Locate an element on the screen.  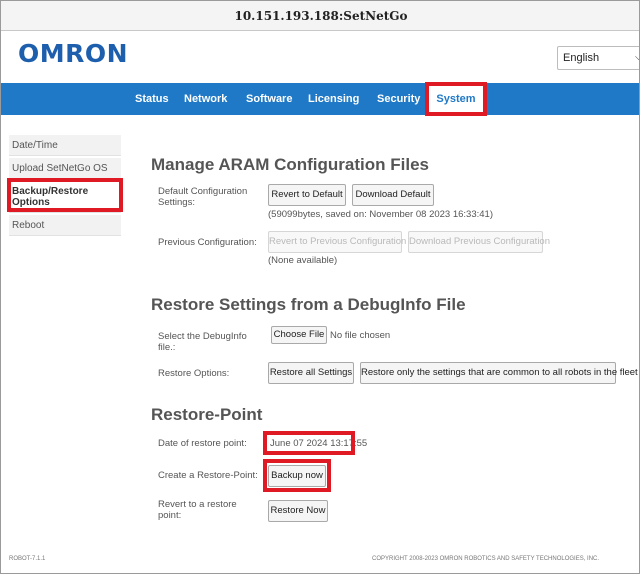
nav-security: Security is located at coordinates (398, 99).